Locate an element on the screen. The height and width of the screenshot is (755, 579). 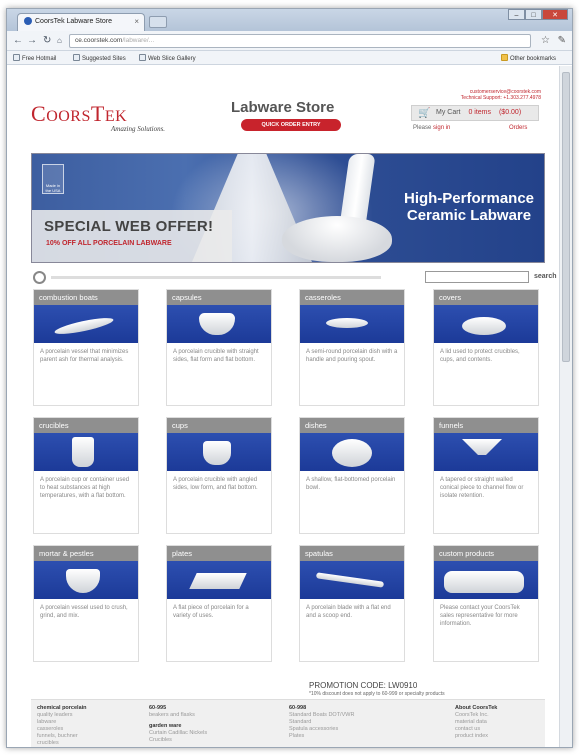
footer-link: quality leaders is located at coordinates (62, 715).